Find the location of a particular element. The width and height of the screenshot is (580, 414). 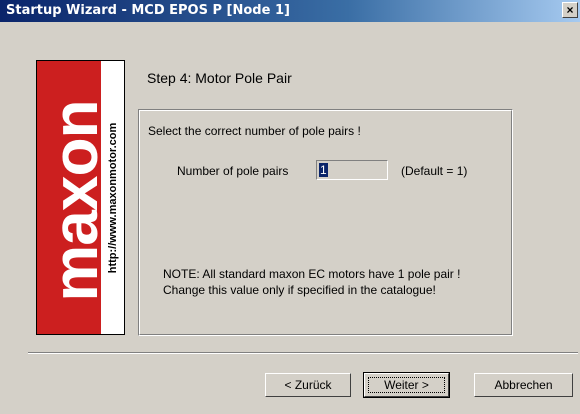

step-title: Step 4: Motor Pole Pair is located at coordinates (219, 78).